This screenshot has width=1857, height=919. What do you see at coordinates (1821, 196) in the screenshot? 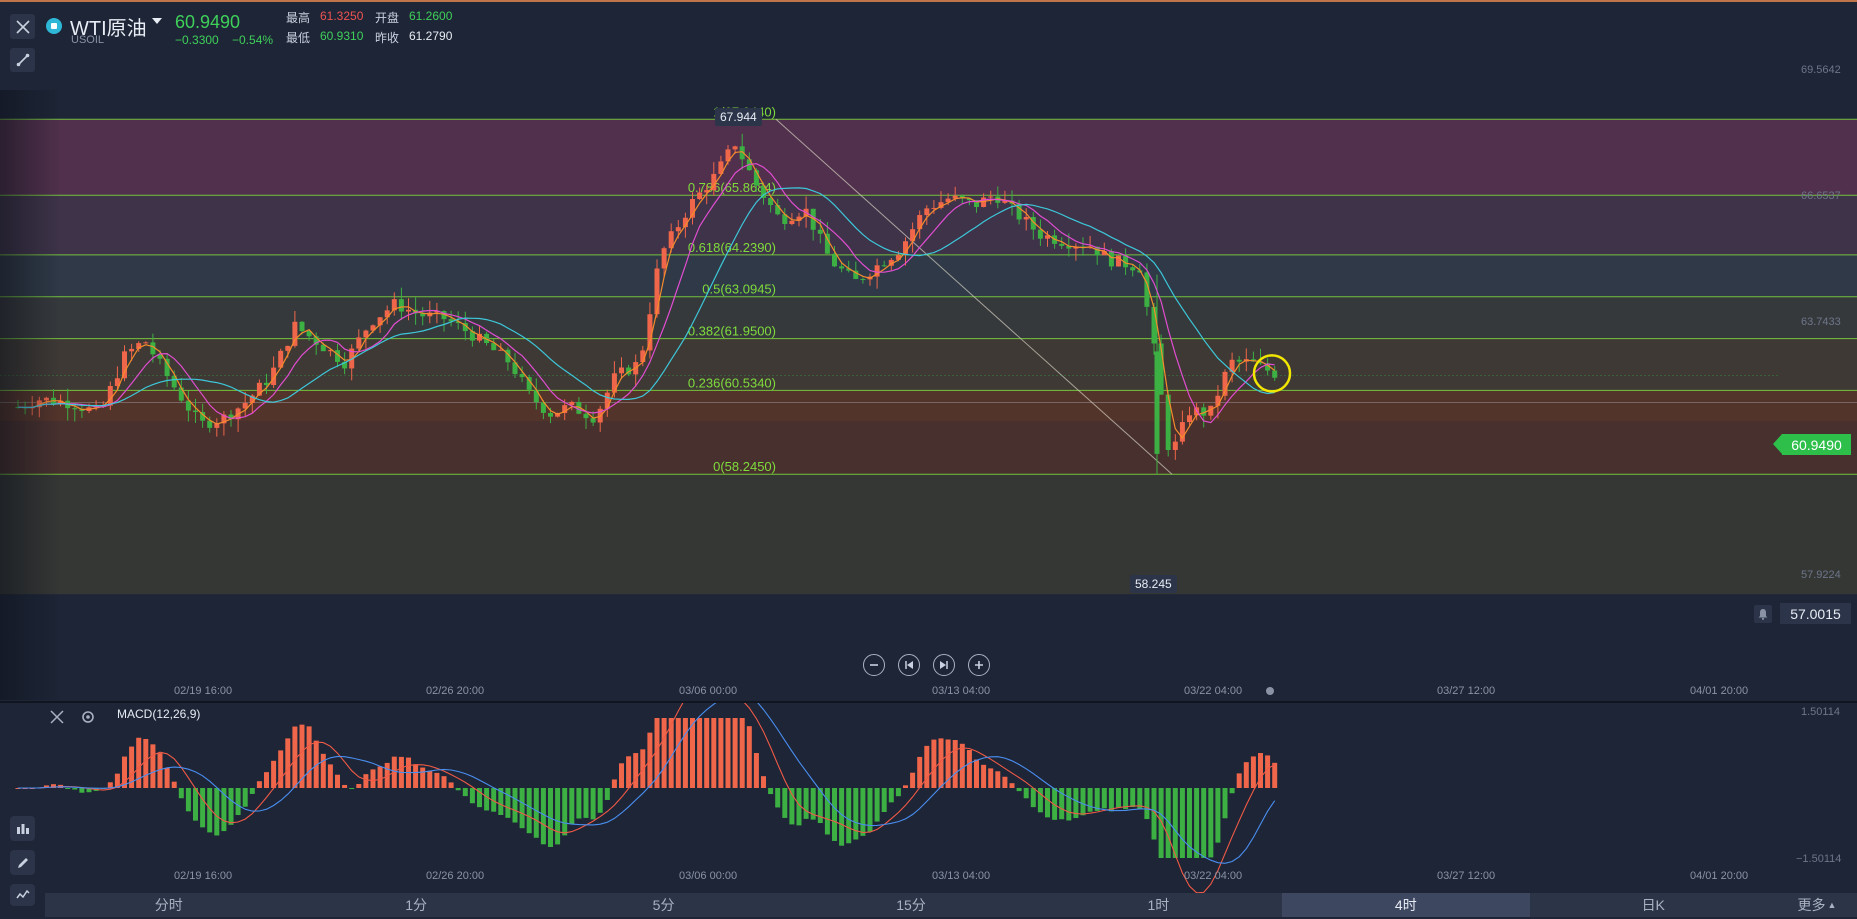
I see `price-axis-label: 66.6537` at bounding box center [1821, 196].